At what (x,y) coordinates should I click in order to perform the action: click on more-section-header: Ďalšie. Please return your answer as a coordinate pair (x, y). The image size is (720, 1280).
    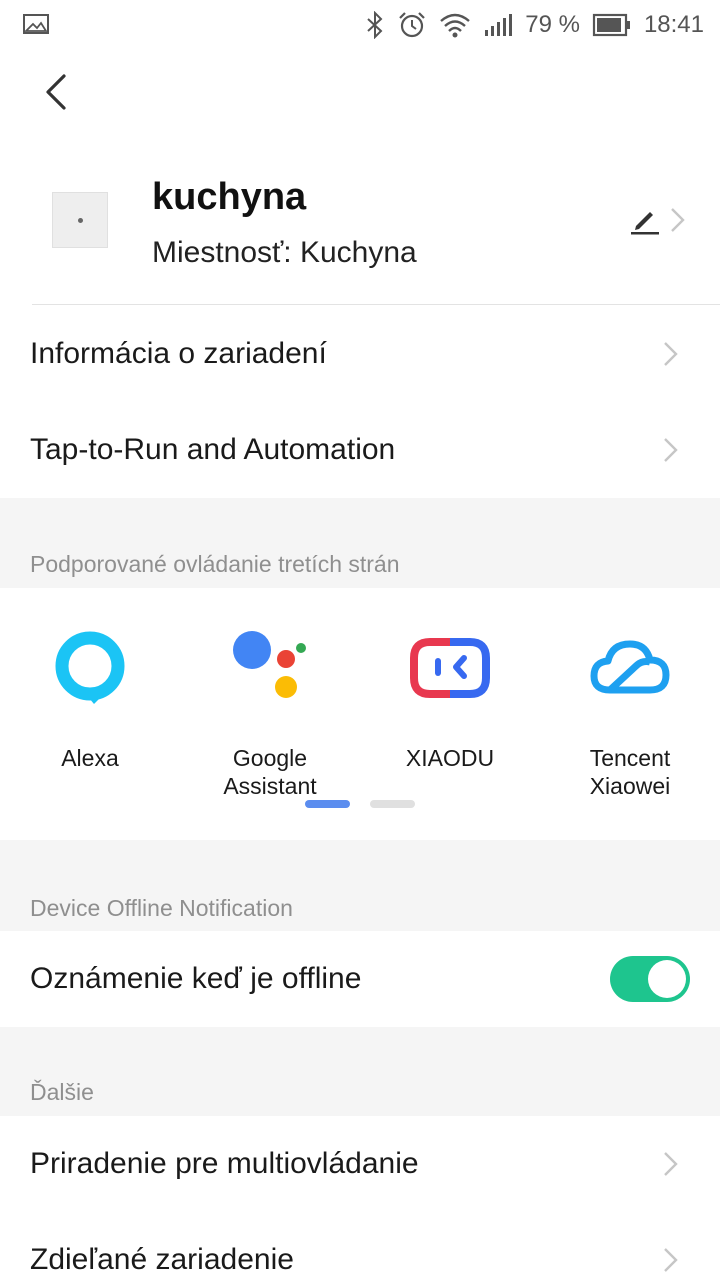
    Looking at the image, I should click on (360, 1071).